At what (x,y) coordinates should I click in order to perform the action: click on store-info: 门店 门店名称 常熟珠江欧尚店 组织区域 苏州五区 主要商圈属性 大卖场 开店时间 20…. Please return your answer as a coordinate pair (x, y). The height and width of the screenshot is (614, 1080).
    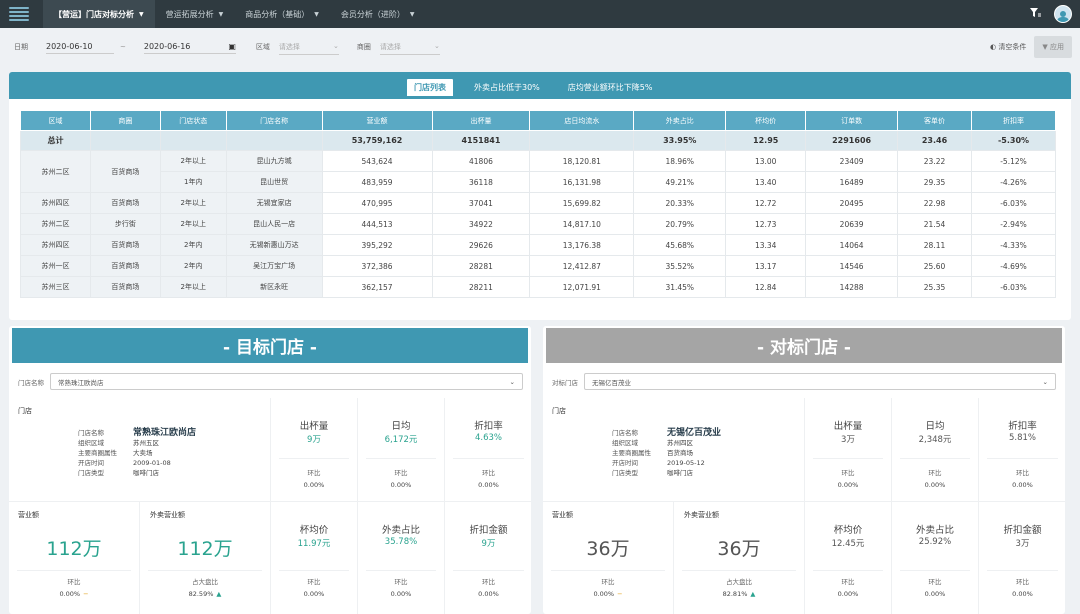
    Looking at the image, I should click on (140, 450).